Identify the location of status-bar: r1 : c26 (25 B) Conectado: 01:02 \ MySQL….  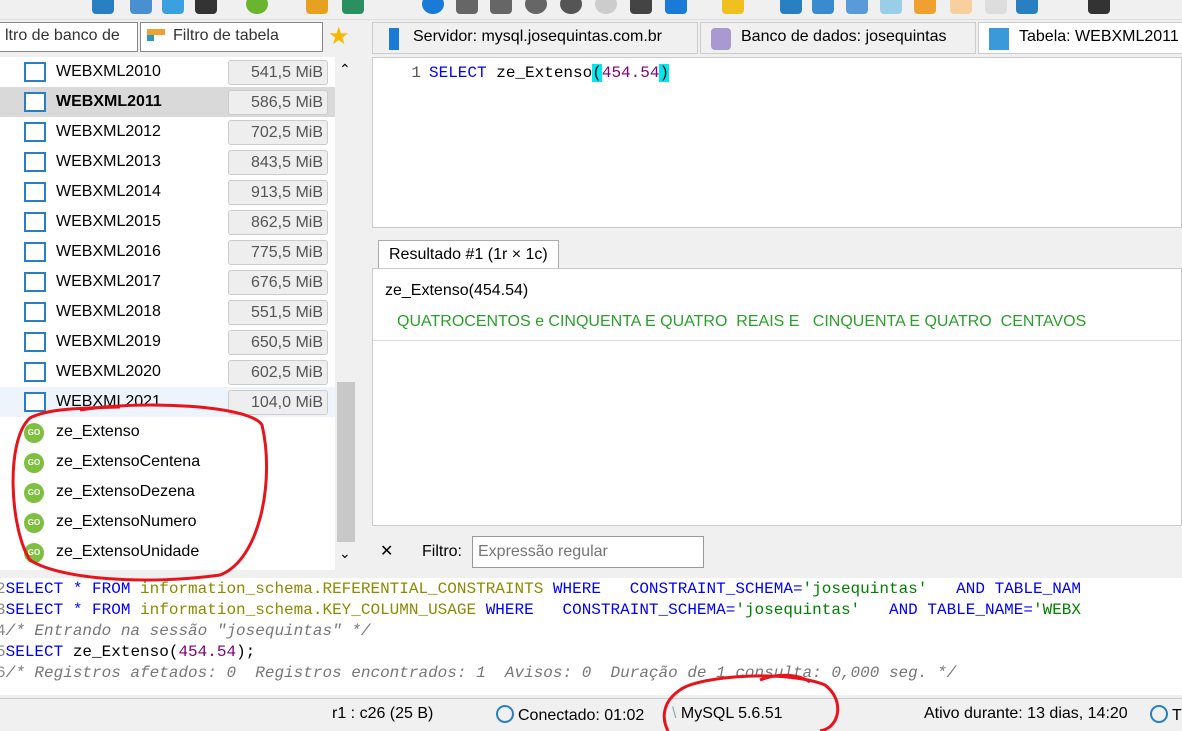
(591, 714).